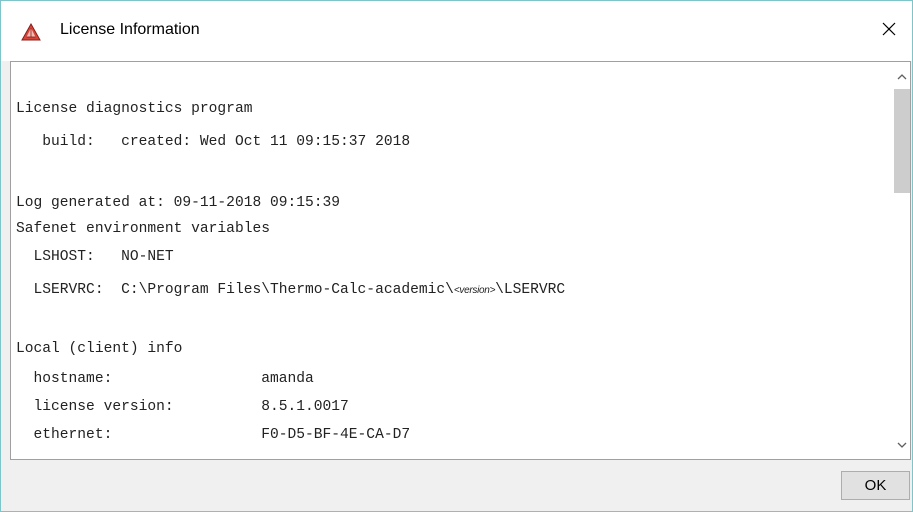  I want to click on log-line: License diagnostics program, so click(134, 109).